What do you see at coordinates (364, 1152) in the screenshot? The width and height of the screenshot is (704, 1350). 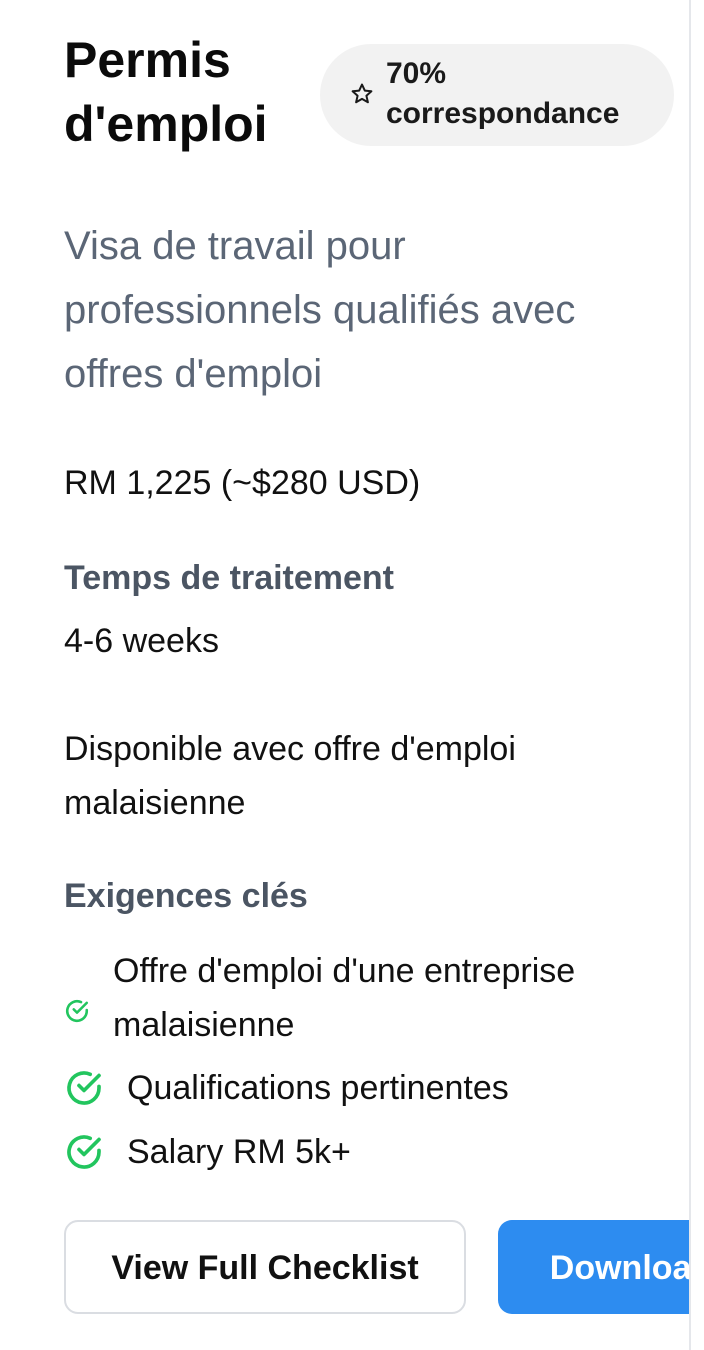 I see `requirement-item: Salary RM 5k+` at bounding box center [364, 1152].